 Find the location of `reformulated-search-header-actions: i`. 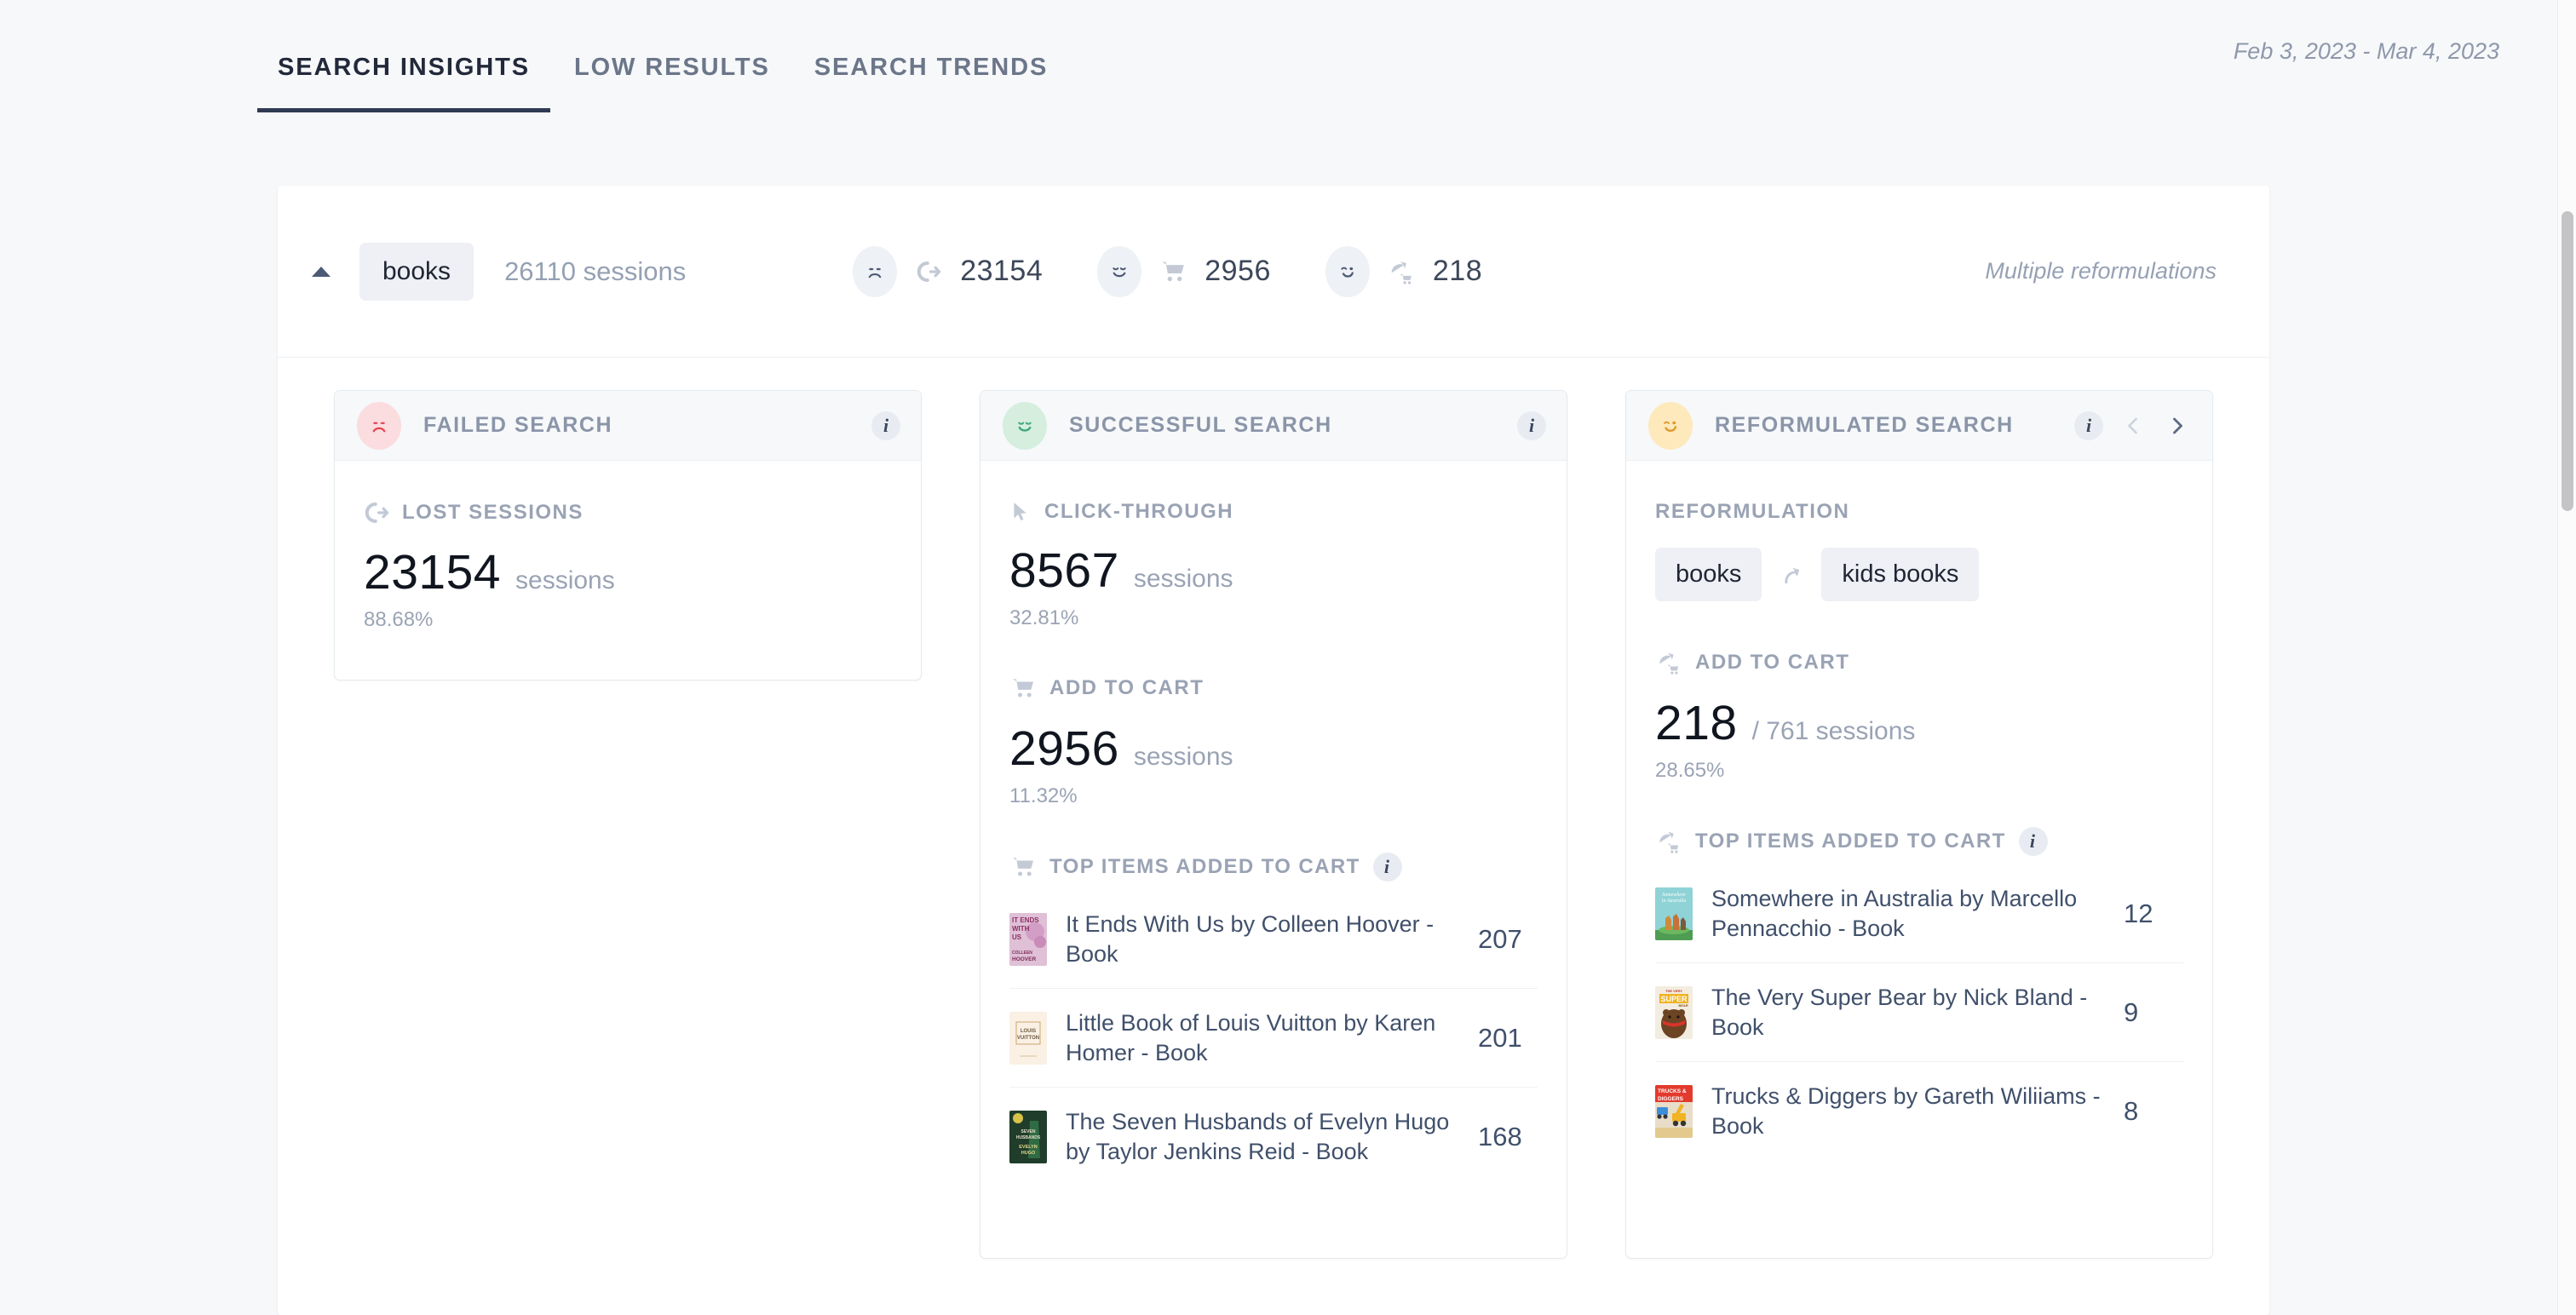

reformulated-search-header-actions: i is located at coordinates (2133, 426).